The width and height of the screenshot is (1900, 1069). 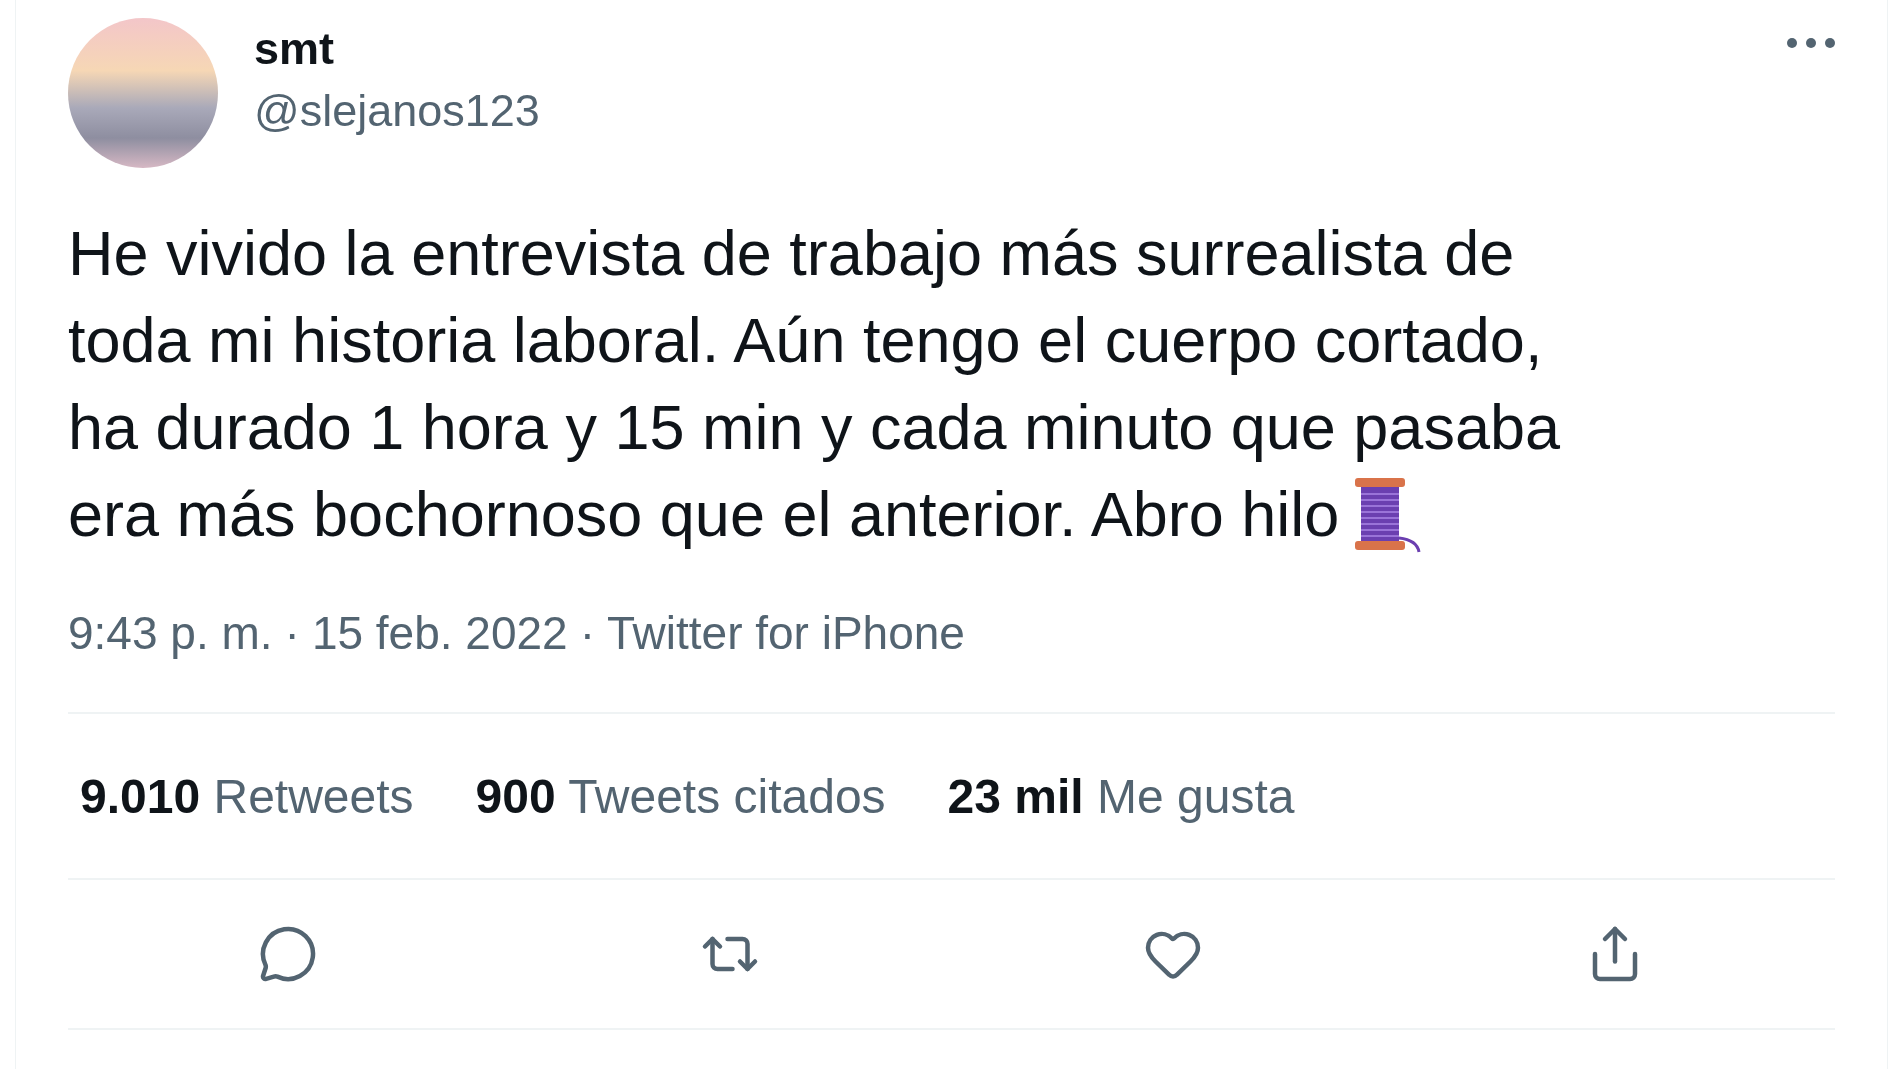 What do you see at coordinates (247, 796) in the screenshot?
I see `stat-link: 9.010 Retweets` at bounding box center [247, 796].